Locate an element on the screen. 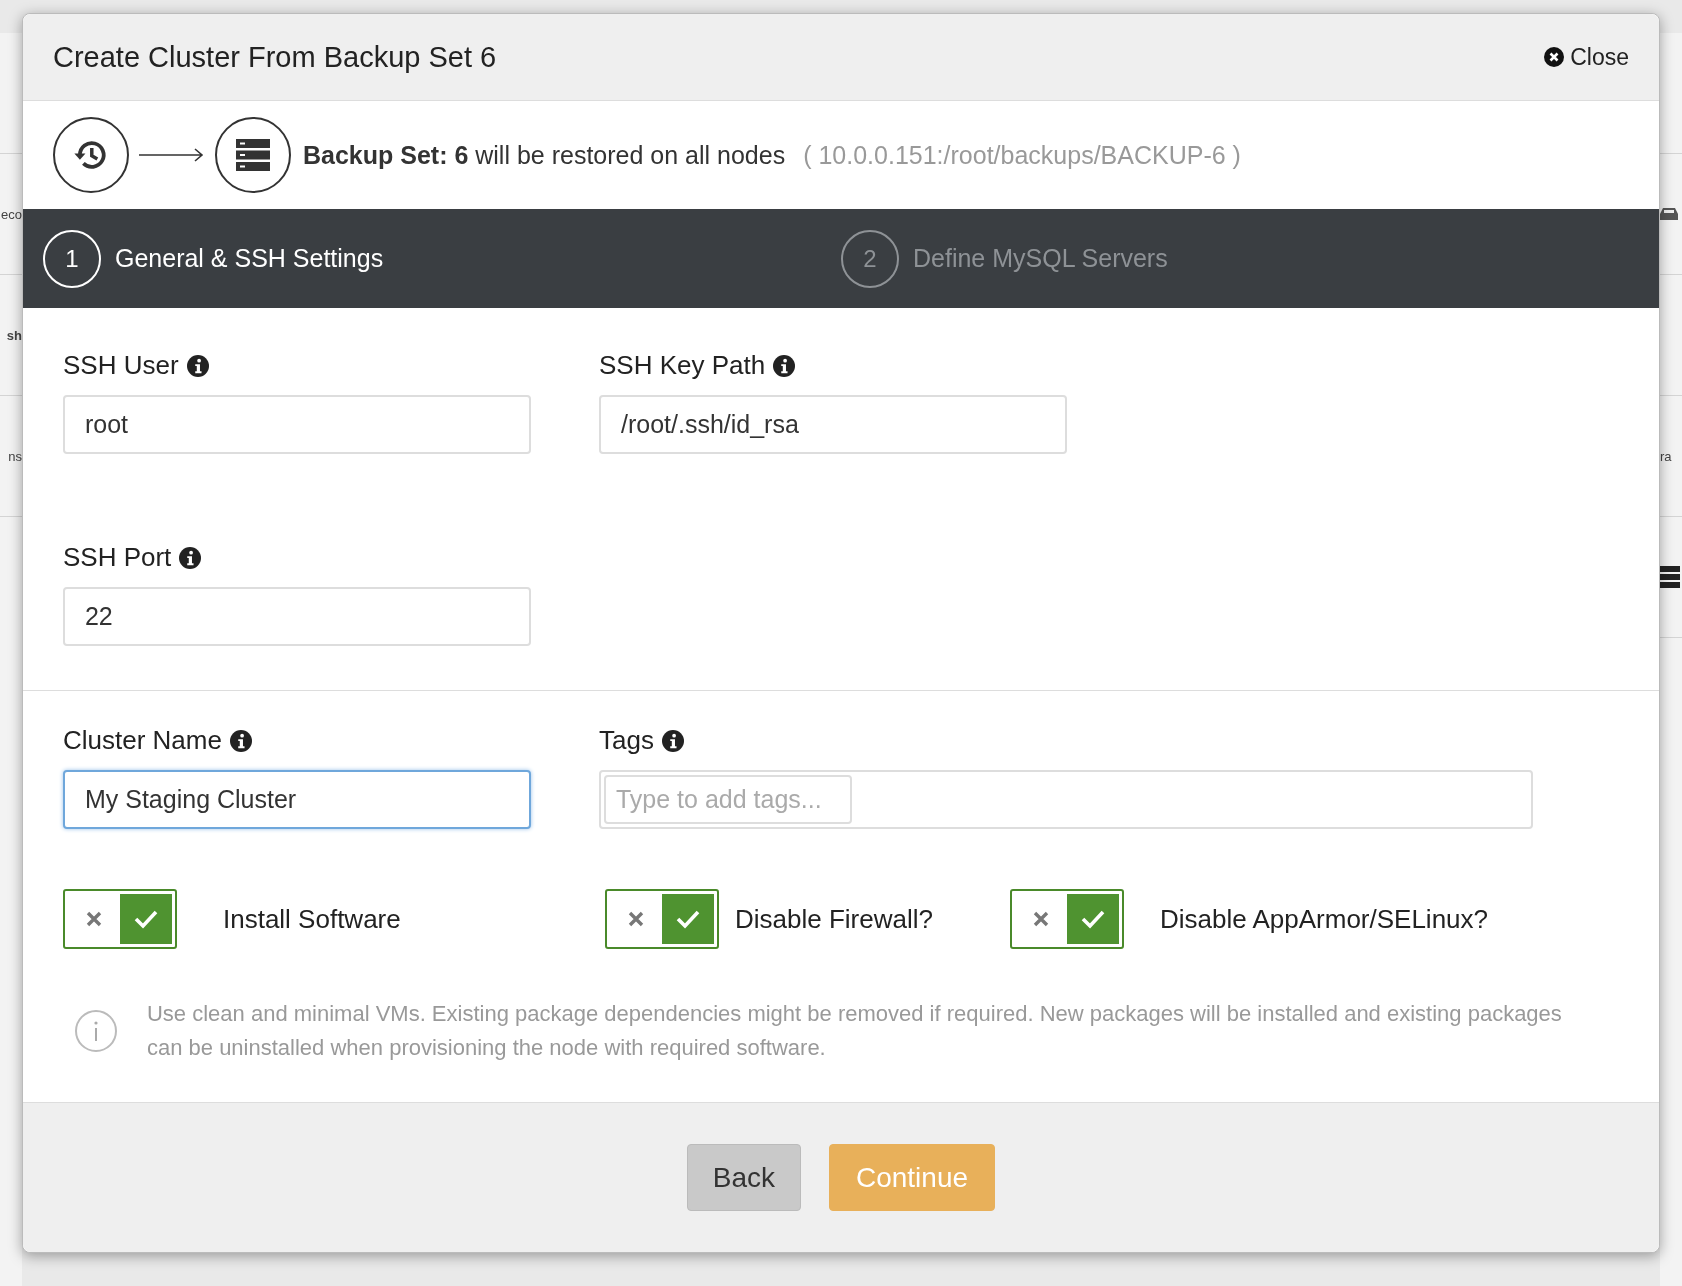  step-number: 2 is located at coordinates (870, 258).